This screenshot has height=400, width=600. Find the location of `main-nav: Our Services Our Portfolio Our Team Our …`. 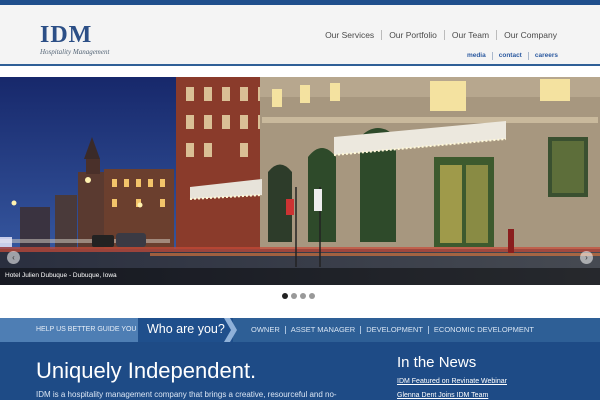

main-nav: Our Services Our Portfolio Our Team Our … is located at coordinates (441, 35).